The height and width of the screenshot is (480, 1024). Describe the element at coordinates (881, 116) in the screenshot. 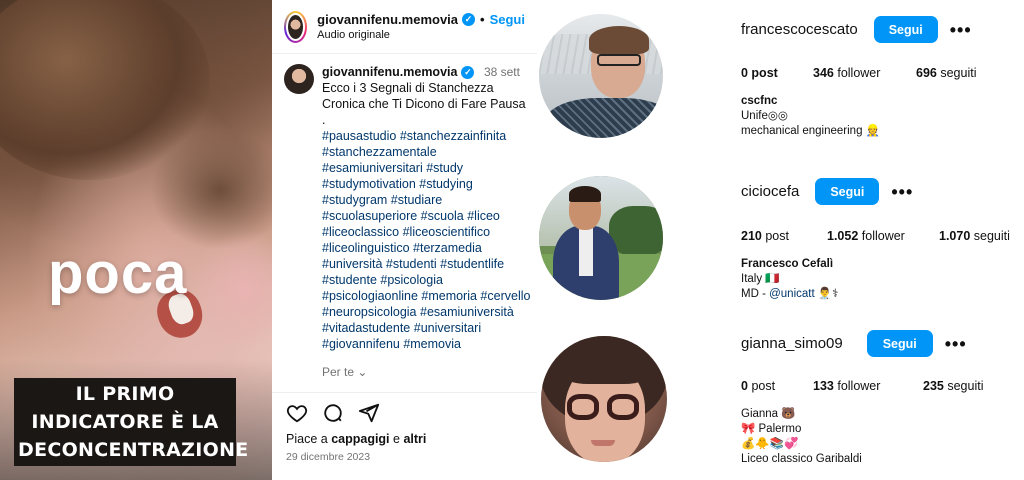

I see `profile-bio: cscfnc Unife◎◎ mechanical engineering 👷` at that location.